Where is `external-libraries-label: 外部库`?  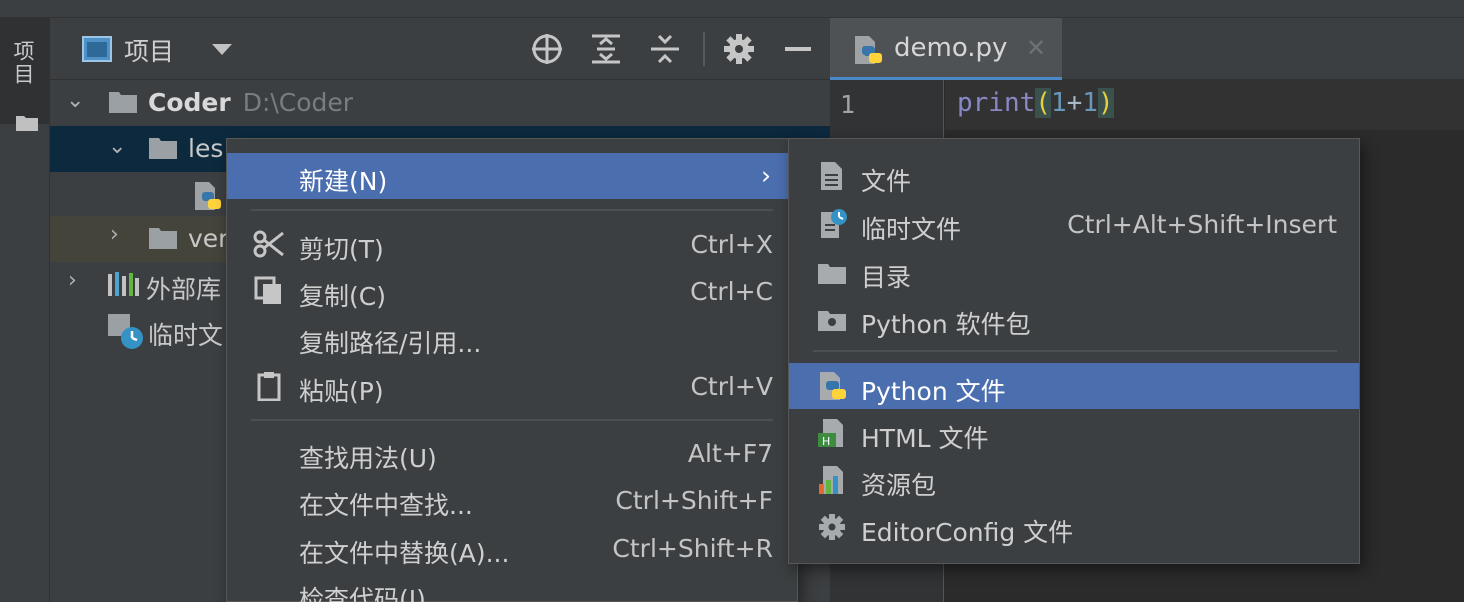 external-libraries-label: 外部库 is located at coordinates (184, 289).